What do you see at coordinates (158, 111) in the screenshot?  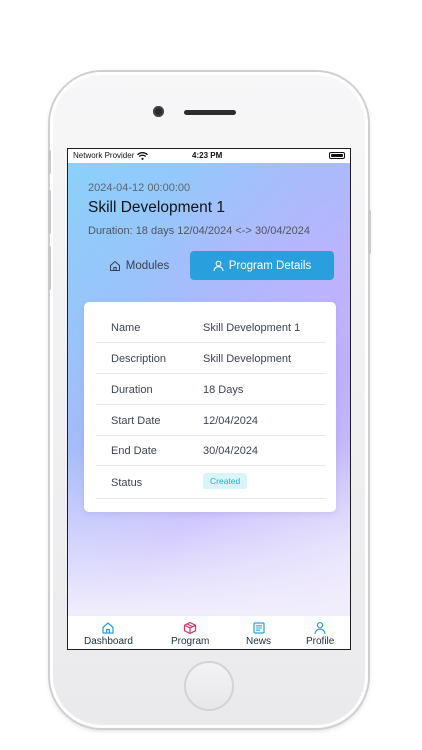 I see `front-camera` at bounding box center [158, 111].